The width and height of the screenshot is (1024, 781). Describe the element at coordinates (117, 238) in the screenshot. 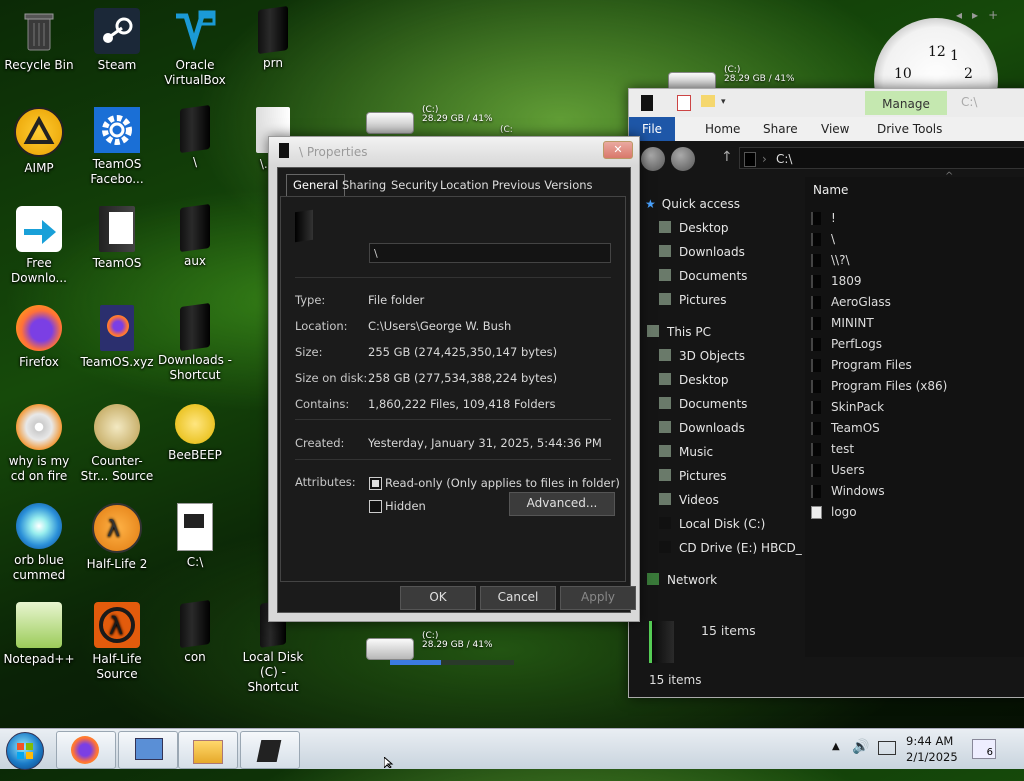

I see `teamos-doc-shortcut: TeamOS` at that location.